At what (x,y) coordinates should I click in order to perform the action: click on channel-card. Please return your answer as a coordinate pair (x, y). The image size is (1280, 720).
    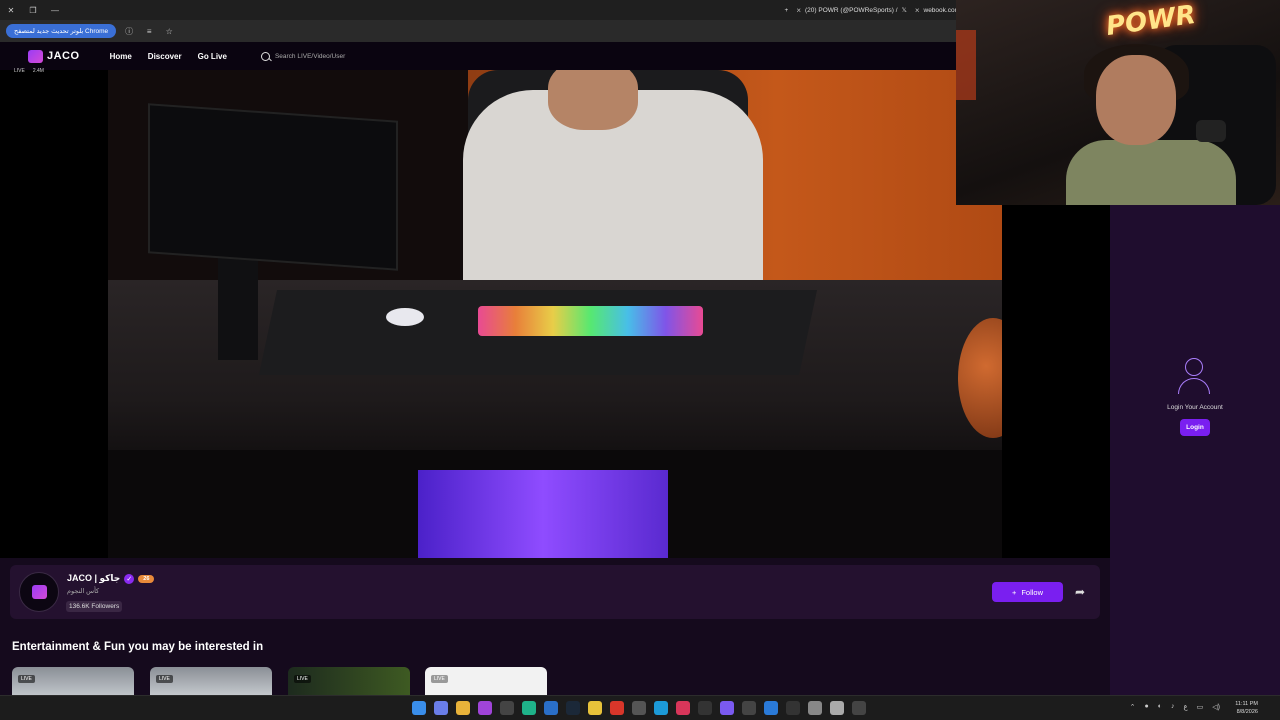
    Looking at the image, I should click on (555, 592).